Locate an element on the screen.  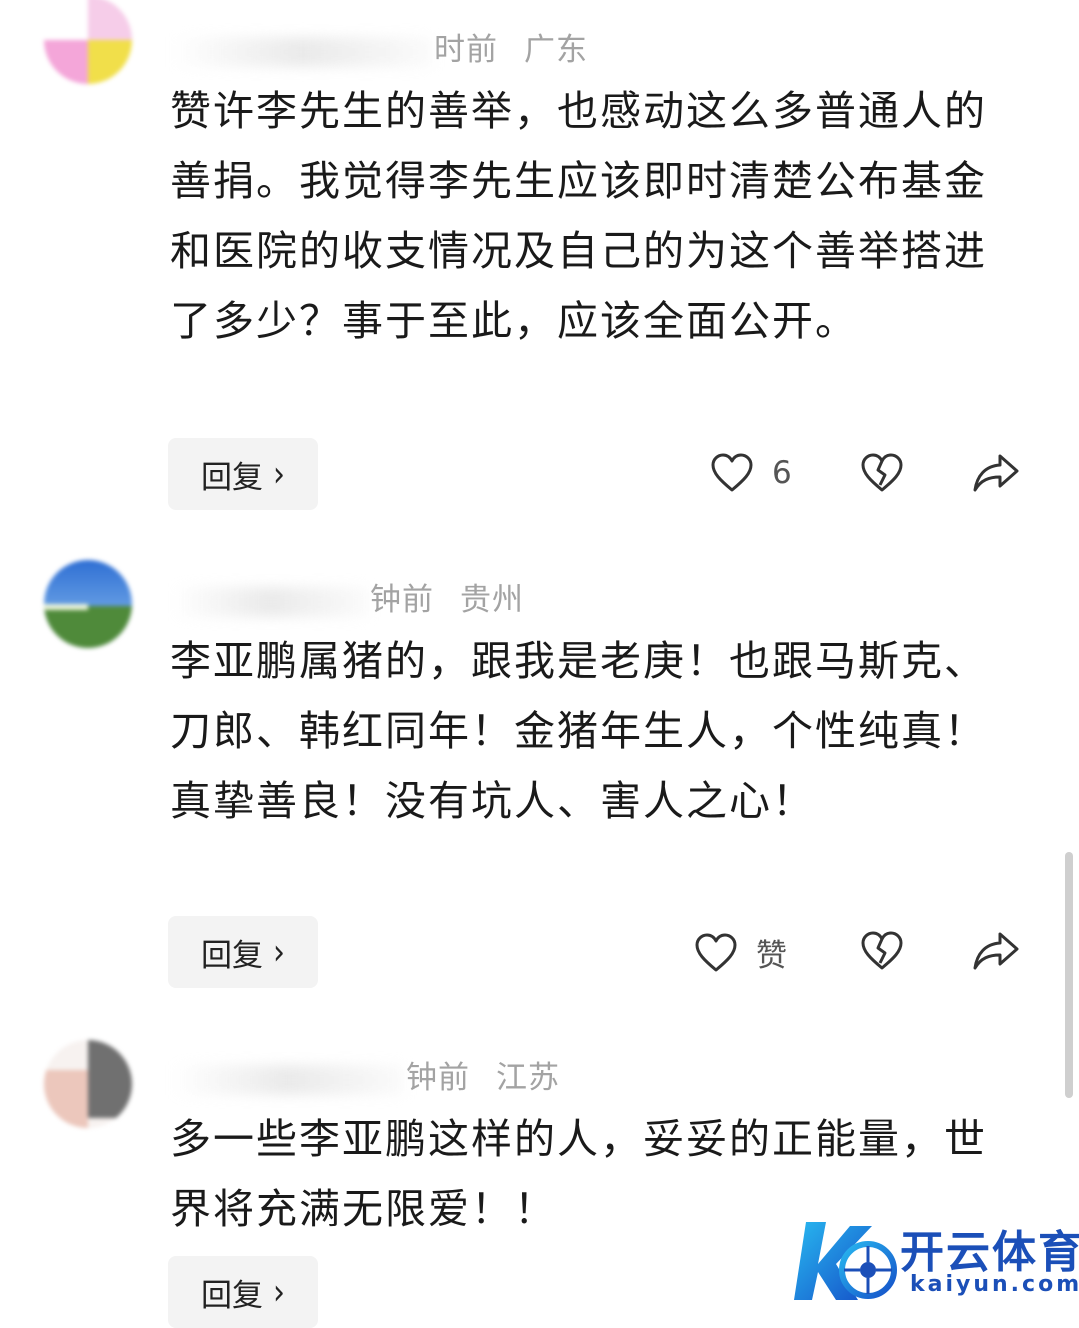
like-button: 赞 is located at coordinates (740, 952).